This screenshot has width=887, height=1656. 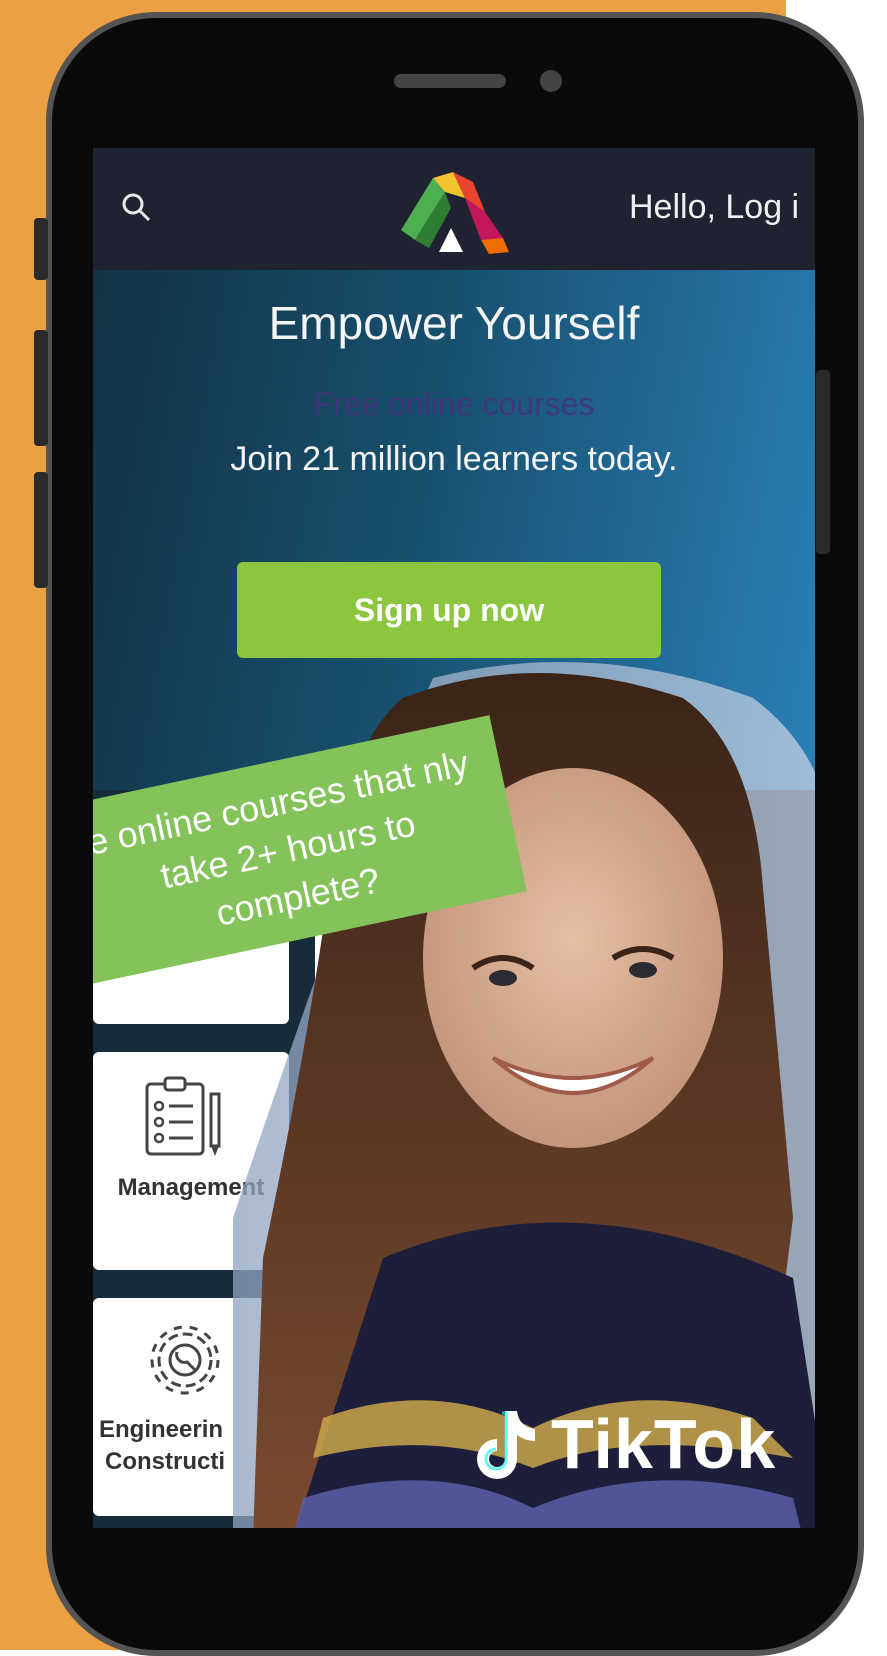 I want to click on clipboard-checklist-icon, so click(x=183, y=1116).